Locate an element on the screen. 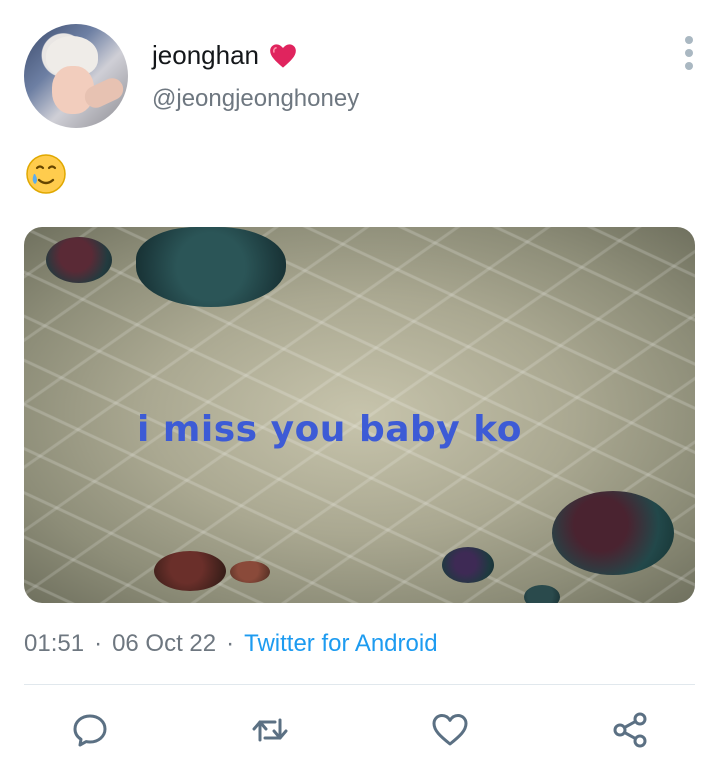 The height and width of the screenshot is (781, 720). more-options-icon is located at coordinates (689, 53).